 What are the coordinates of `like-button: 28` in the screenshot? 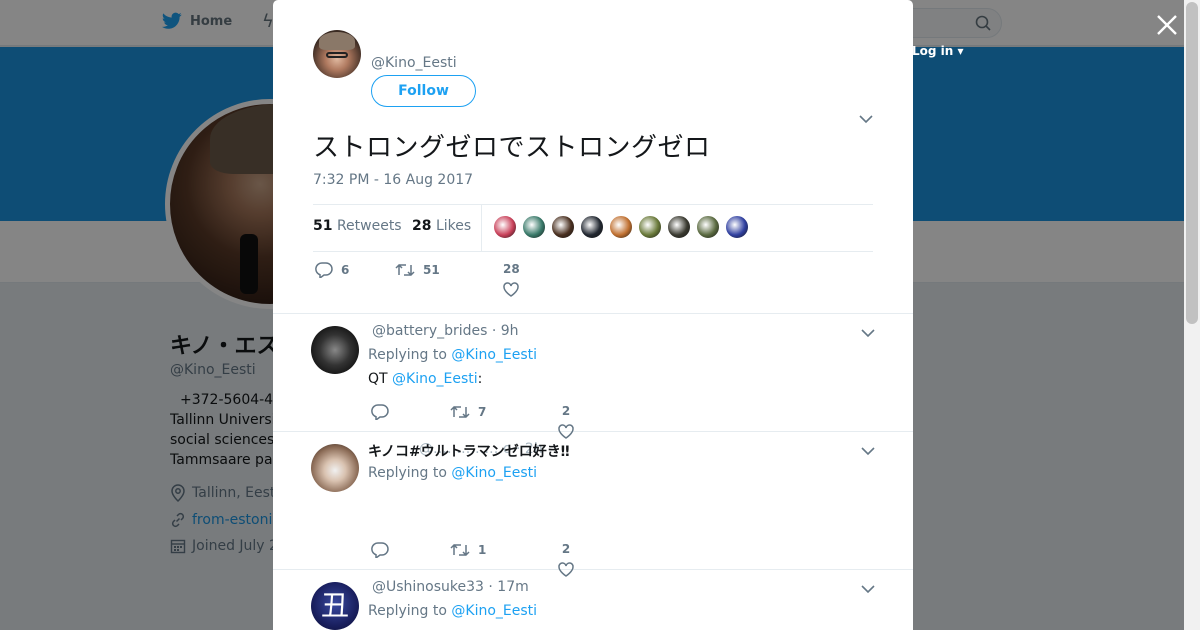 It's located at (511, 279).